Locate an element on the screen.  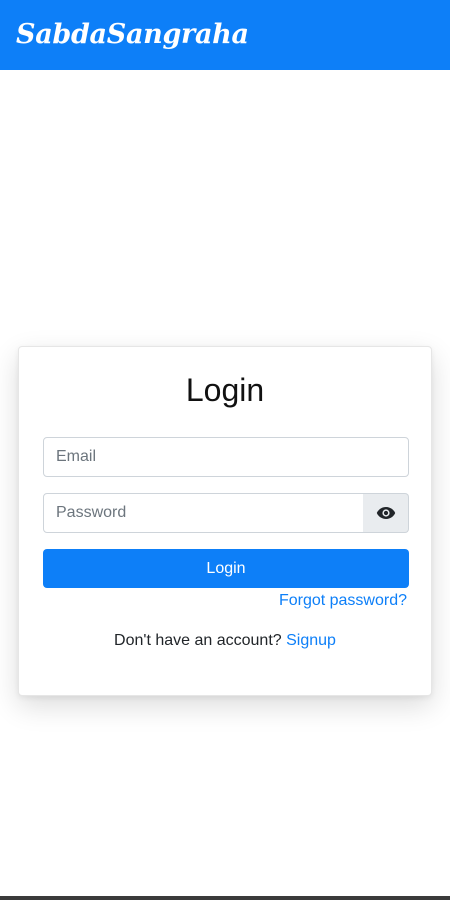
top-navbar: SabdaSangraha is located at coordinates (225, 35).